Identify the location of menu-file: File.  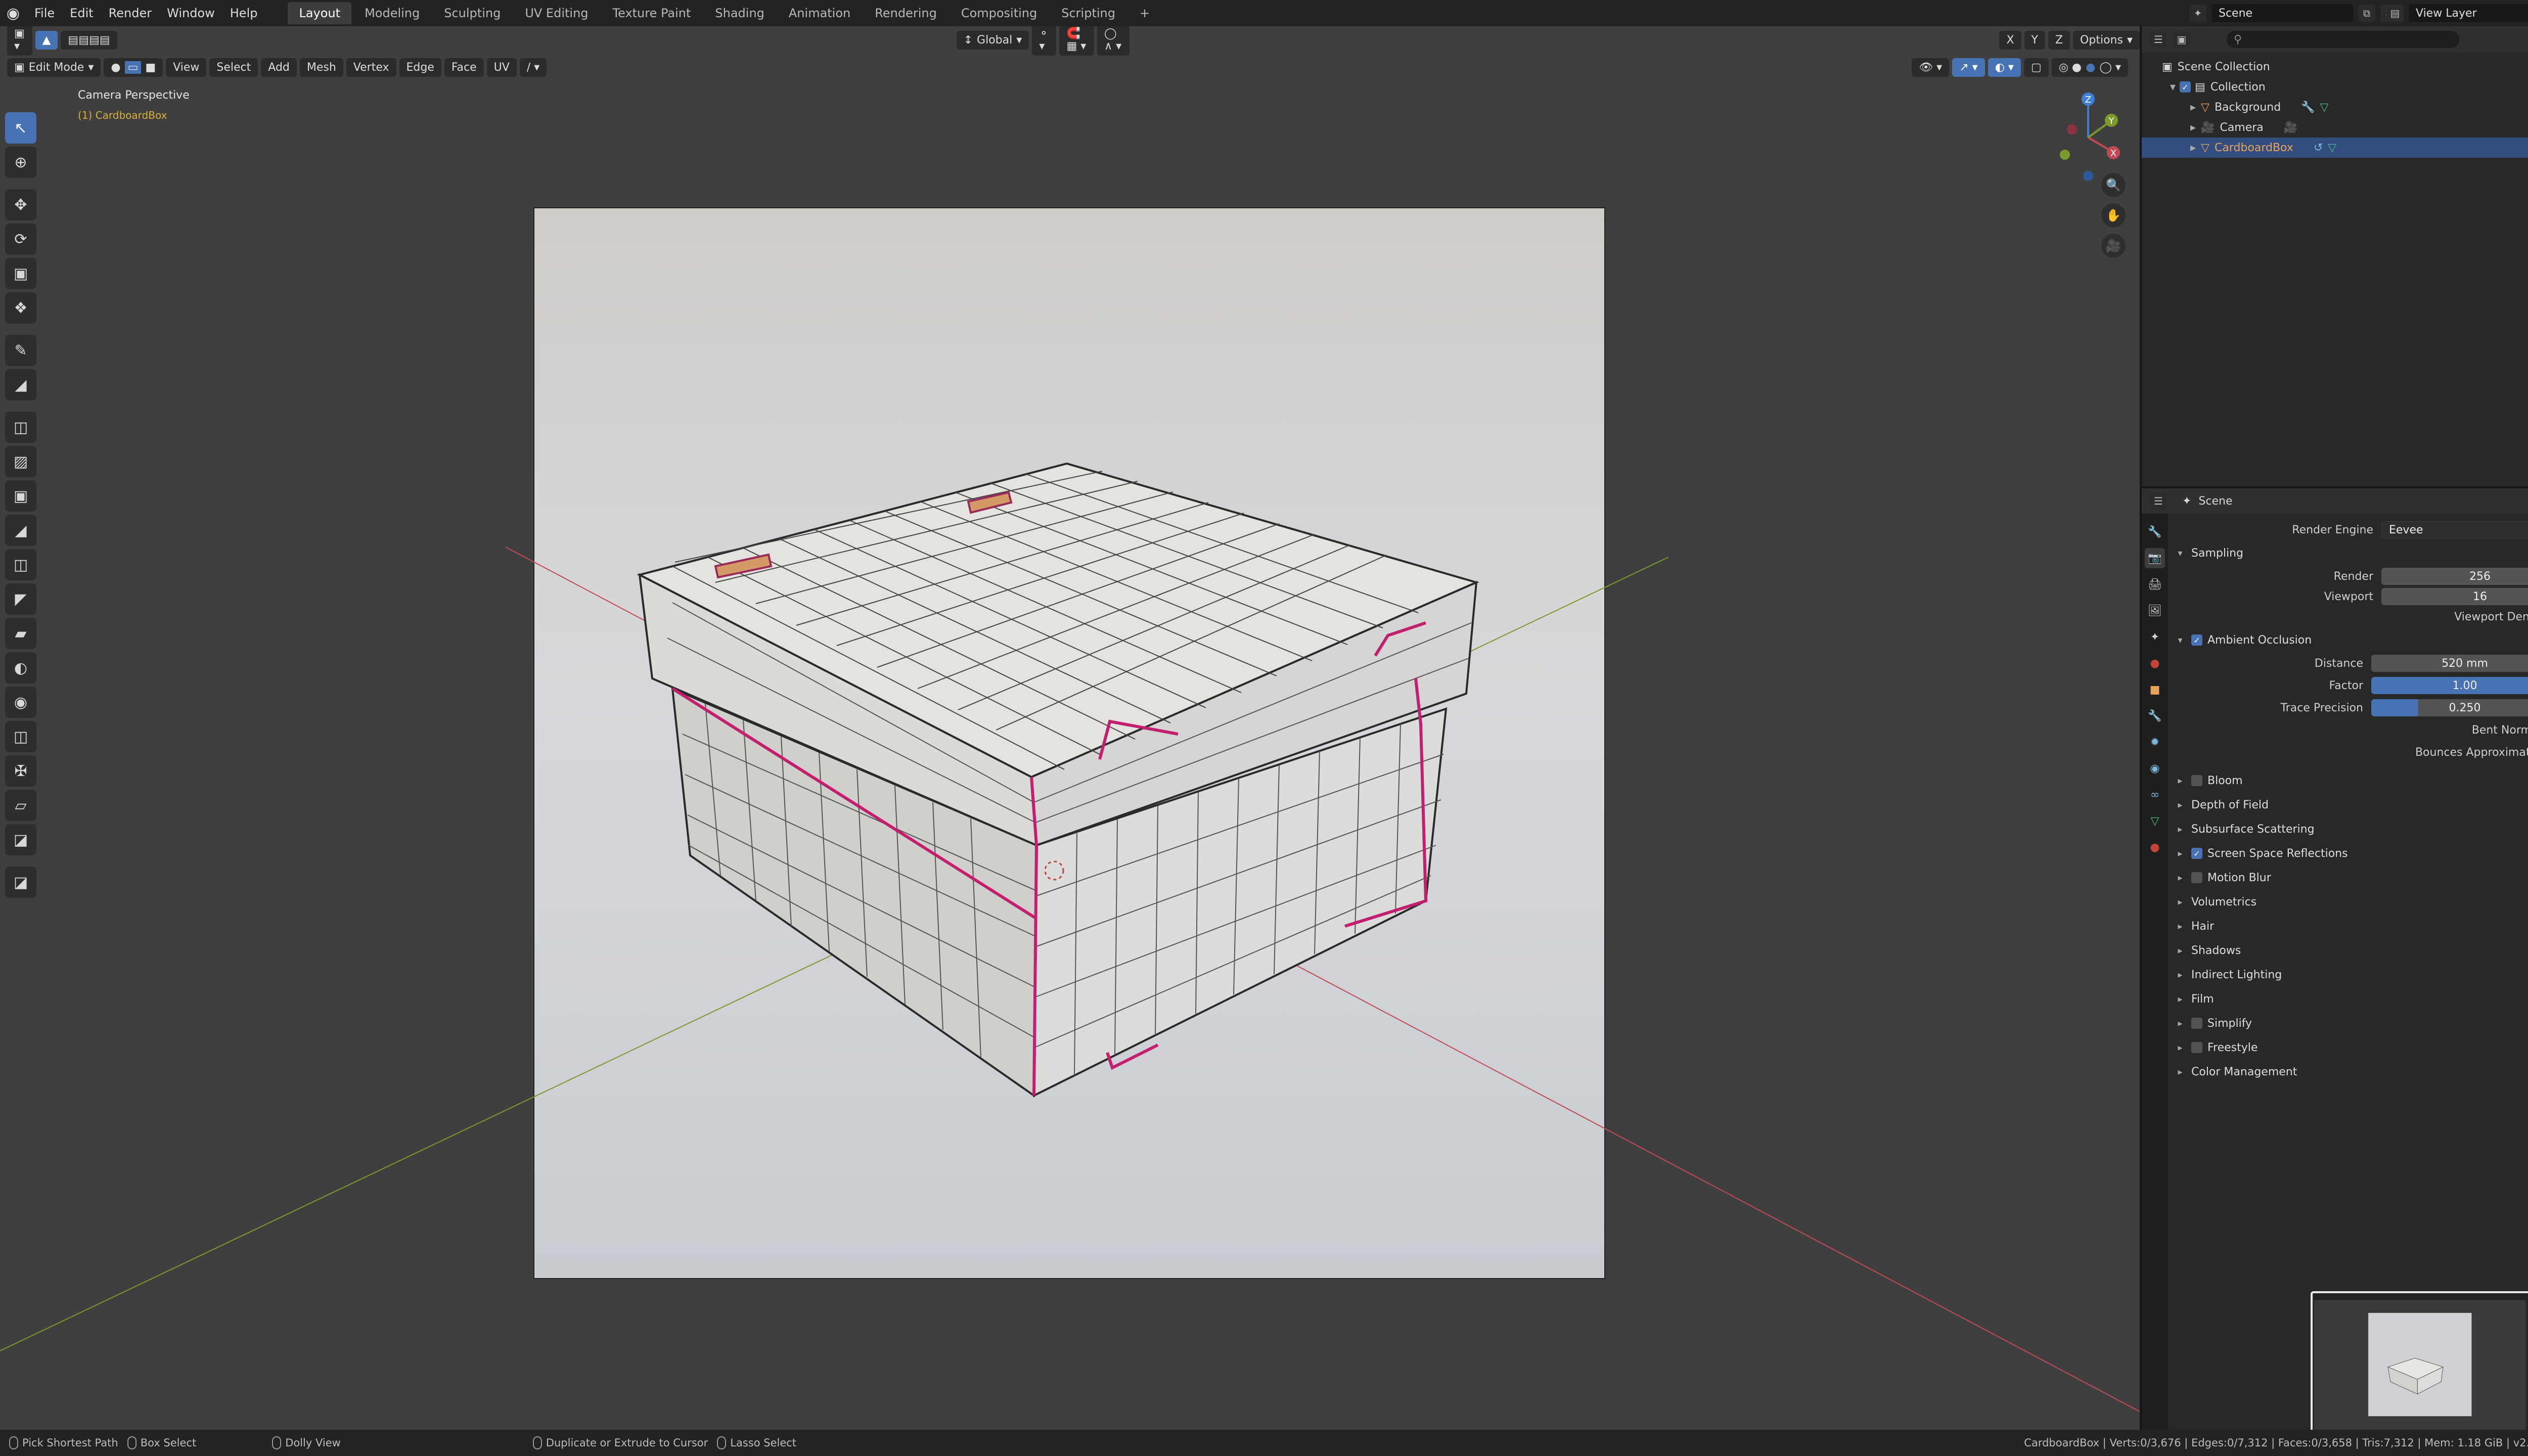
(45, 13).